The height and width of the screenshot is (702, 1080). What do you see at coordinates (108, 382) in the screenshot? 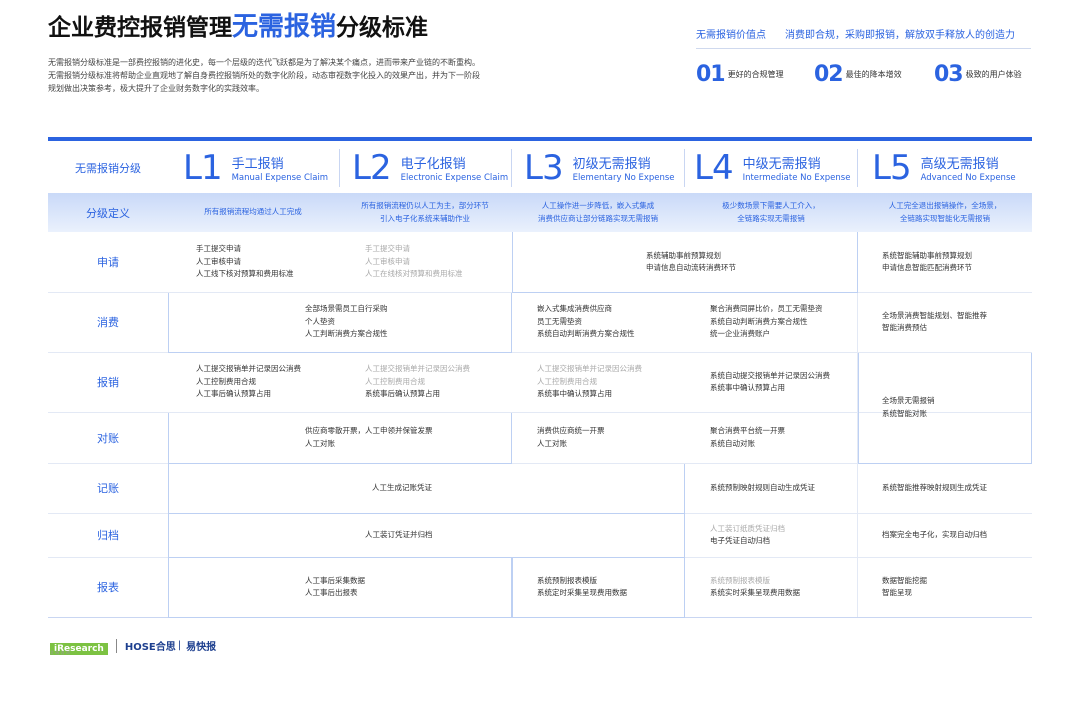
I see `row-label-claim: 报销` at bounding box center [108, 382].